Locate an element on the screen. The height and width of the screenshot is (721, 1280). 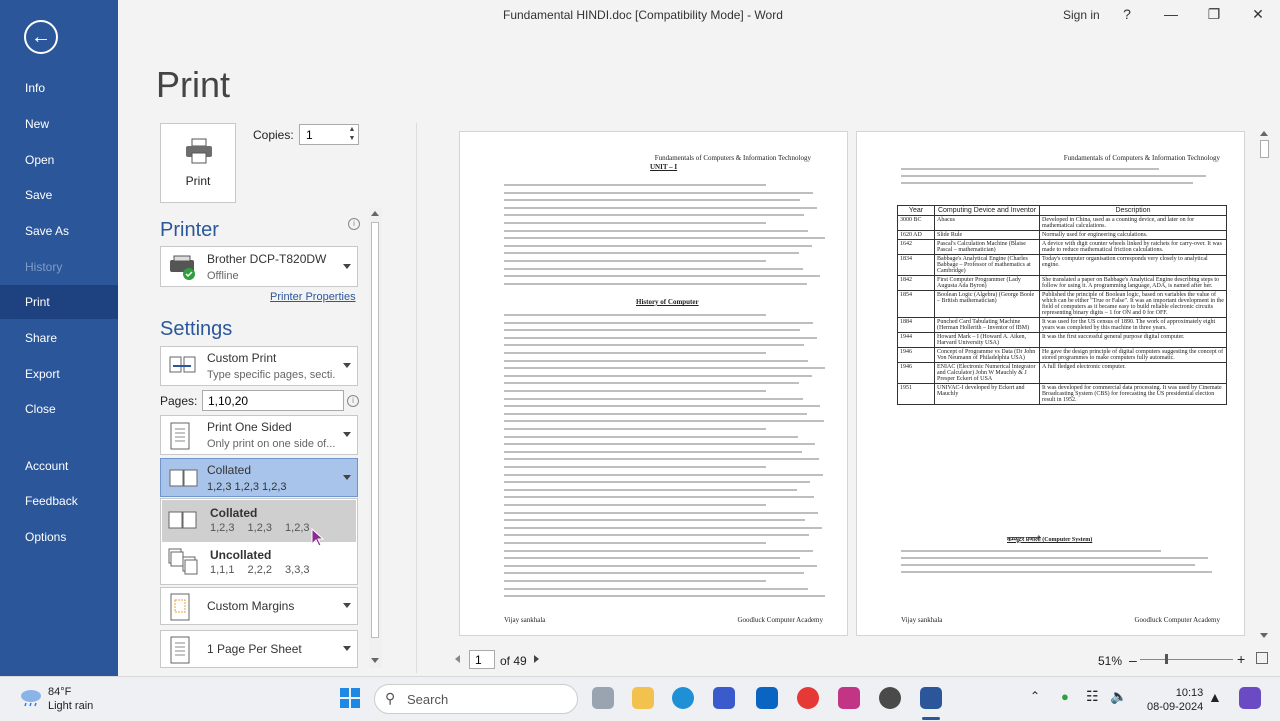
volume-icon: 🔈 is located at coordinates (1118, 696).